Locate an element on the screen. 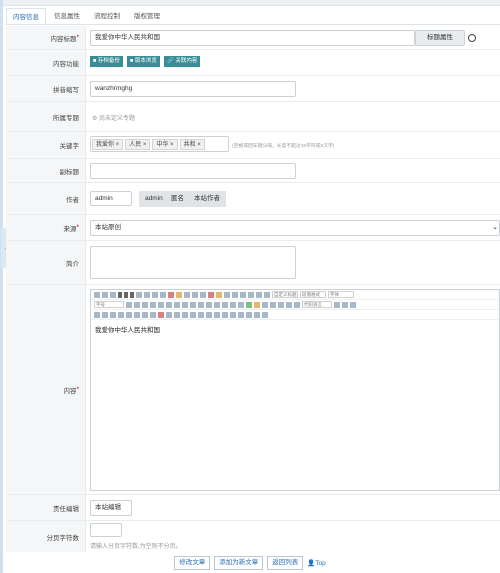 Image resolution: width=500 pixels, height=573 pixels. topic-placeholder: ⚙ 尚未定义专题 is located at coordinates (113, 117).